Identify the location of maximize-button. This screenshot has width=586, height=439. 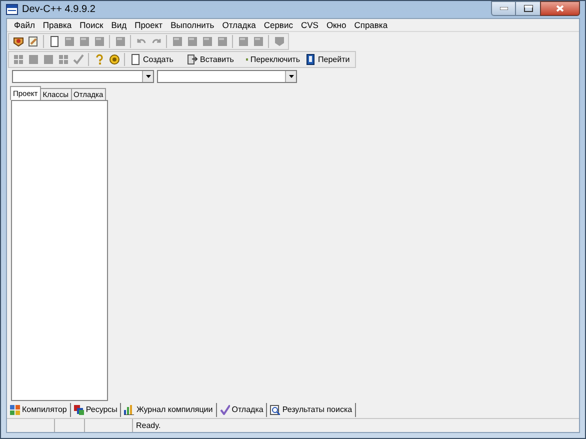
(528, 8).